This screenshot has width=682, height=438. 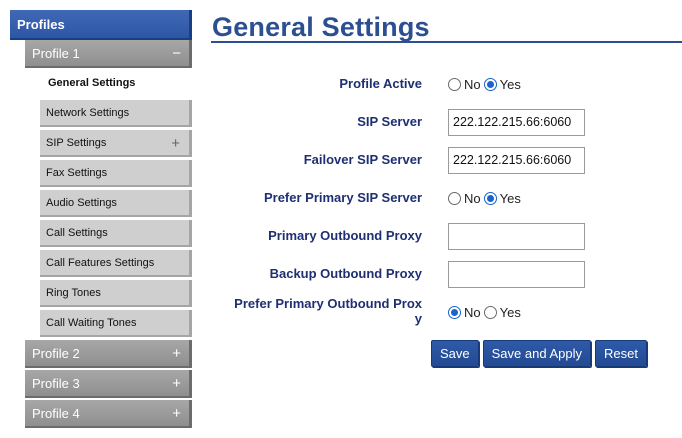 What do you see at coordinates (312, 312) in the screenshot?
I see `prefer-primary-outbound-label: Prefer Primary Outbound Prox y` at bounding box center [312, 312].